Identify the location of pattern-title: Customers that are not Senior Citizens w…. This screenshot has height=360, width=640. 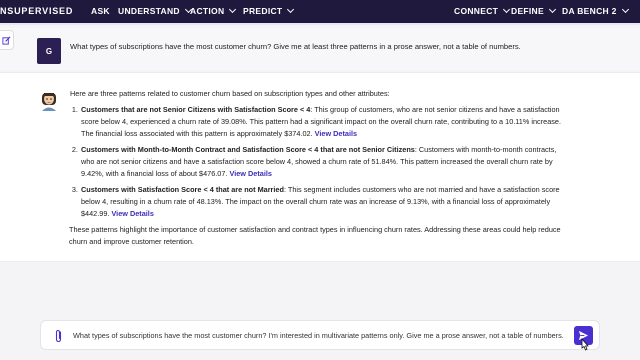
(196, 109).